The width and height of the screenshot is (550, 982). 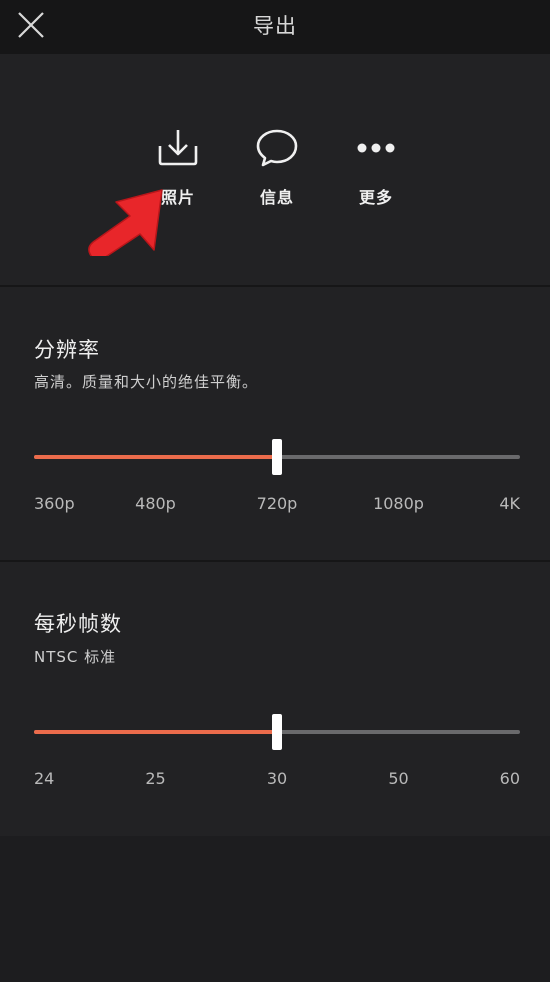 I want to click on share-messages-button: 信息, so click(x=277, y=169).